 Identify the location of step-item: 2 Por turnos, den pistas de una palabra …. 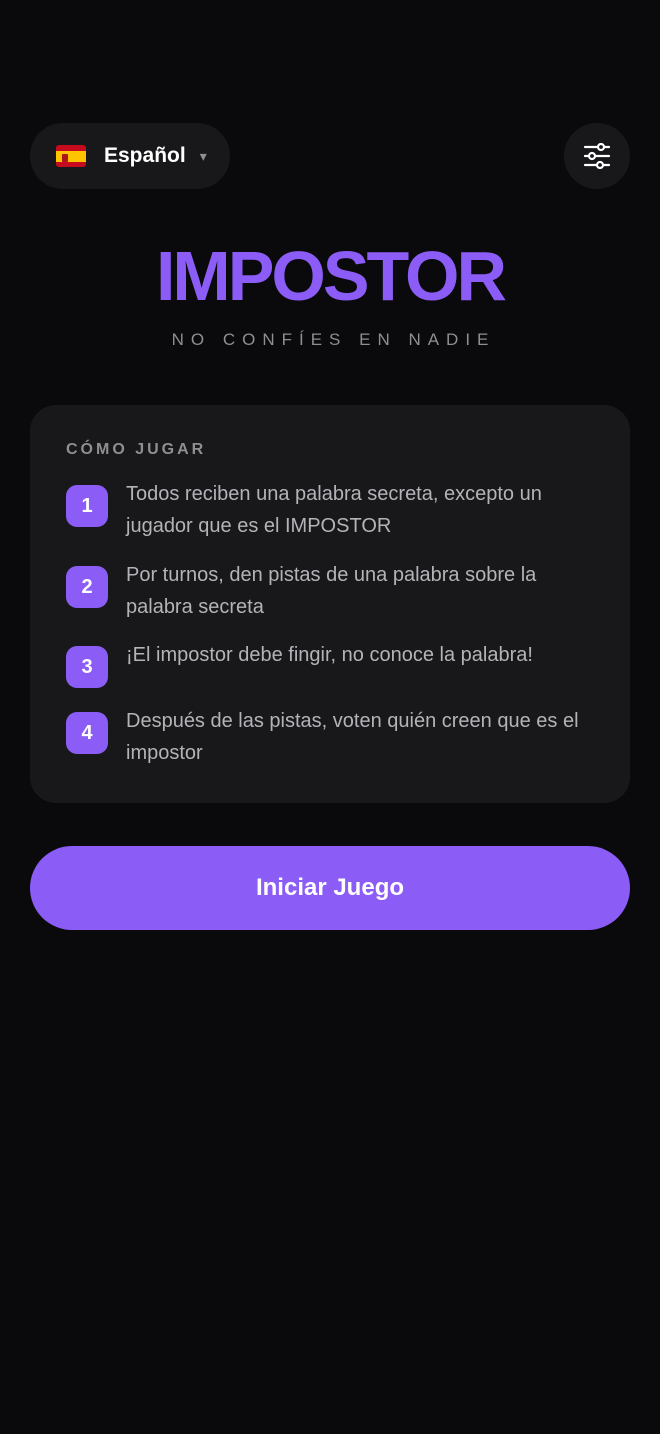
(333, 593).